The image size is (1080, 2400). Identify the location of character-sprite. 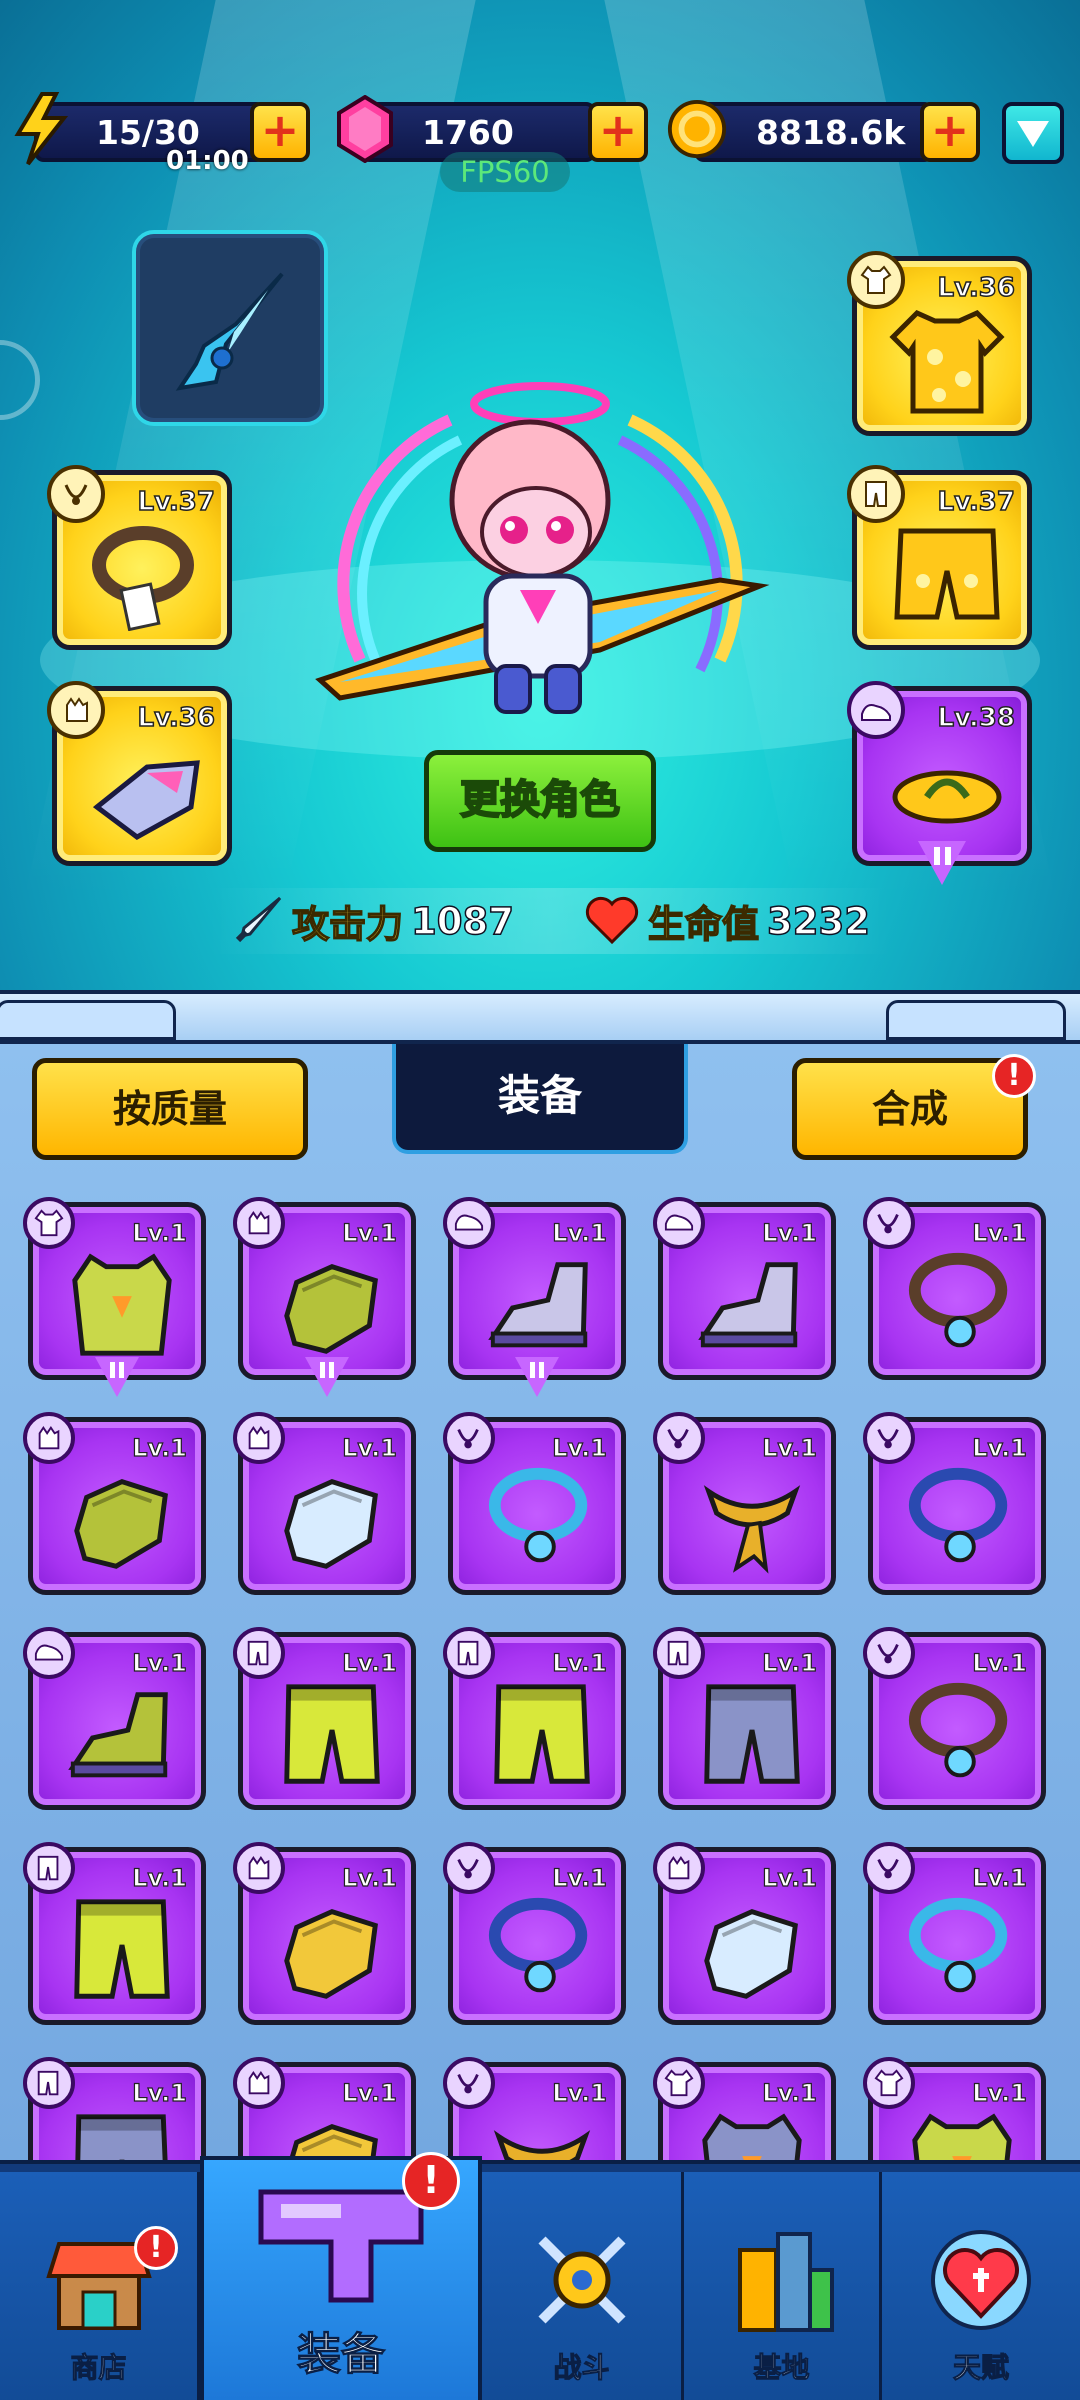
(542, 548).